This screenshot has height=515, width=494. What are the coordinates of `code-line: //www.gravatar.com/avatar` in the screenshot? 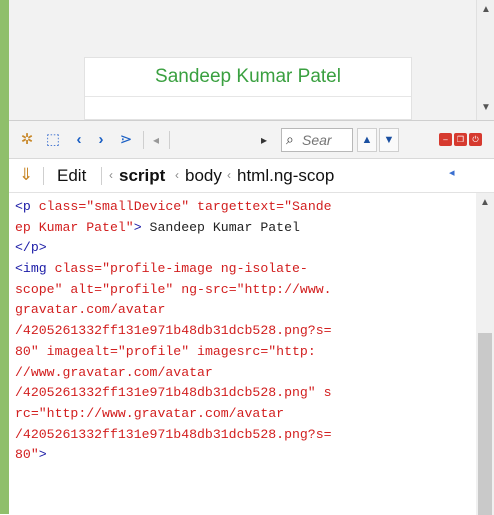 It's located at (245, 373).